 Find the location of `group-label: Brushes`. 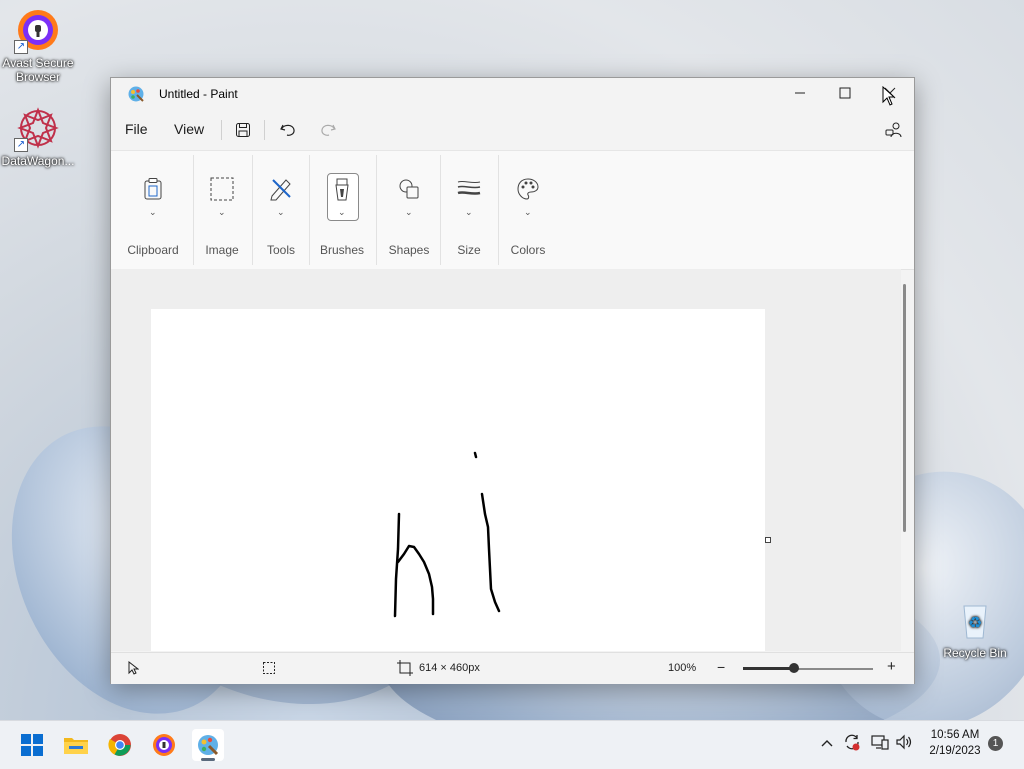

group-label: Brushes is located at coordinates (342, 250).